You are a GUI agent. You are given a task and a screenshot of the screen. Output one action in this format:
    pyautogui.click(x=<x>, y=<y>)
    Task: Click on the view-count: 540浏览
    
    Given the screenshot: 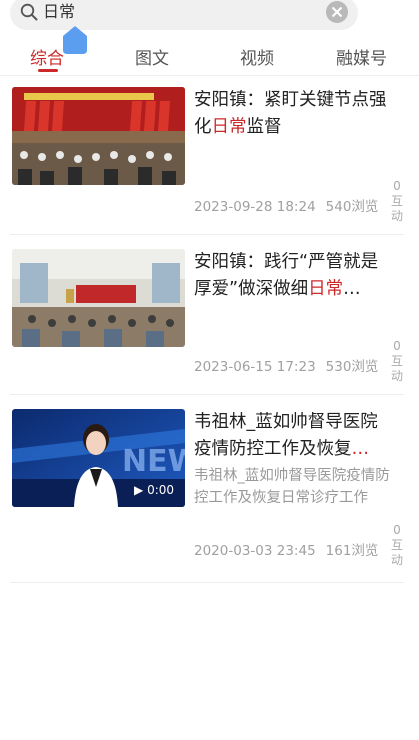 What is the action you would take?
    pyautogui.click(x=352, y=207)
    